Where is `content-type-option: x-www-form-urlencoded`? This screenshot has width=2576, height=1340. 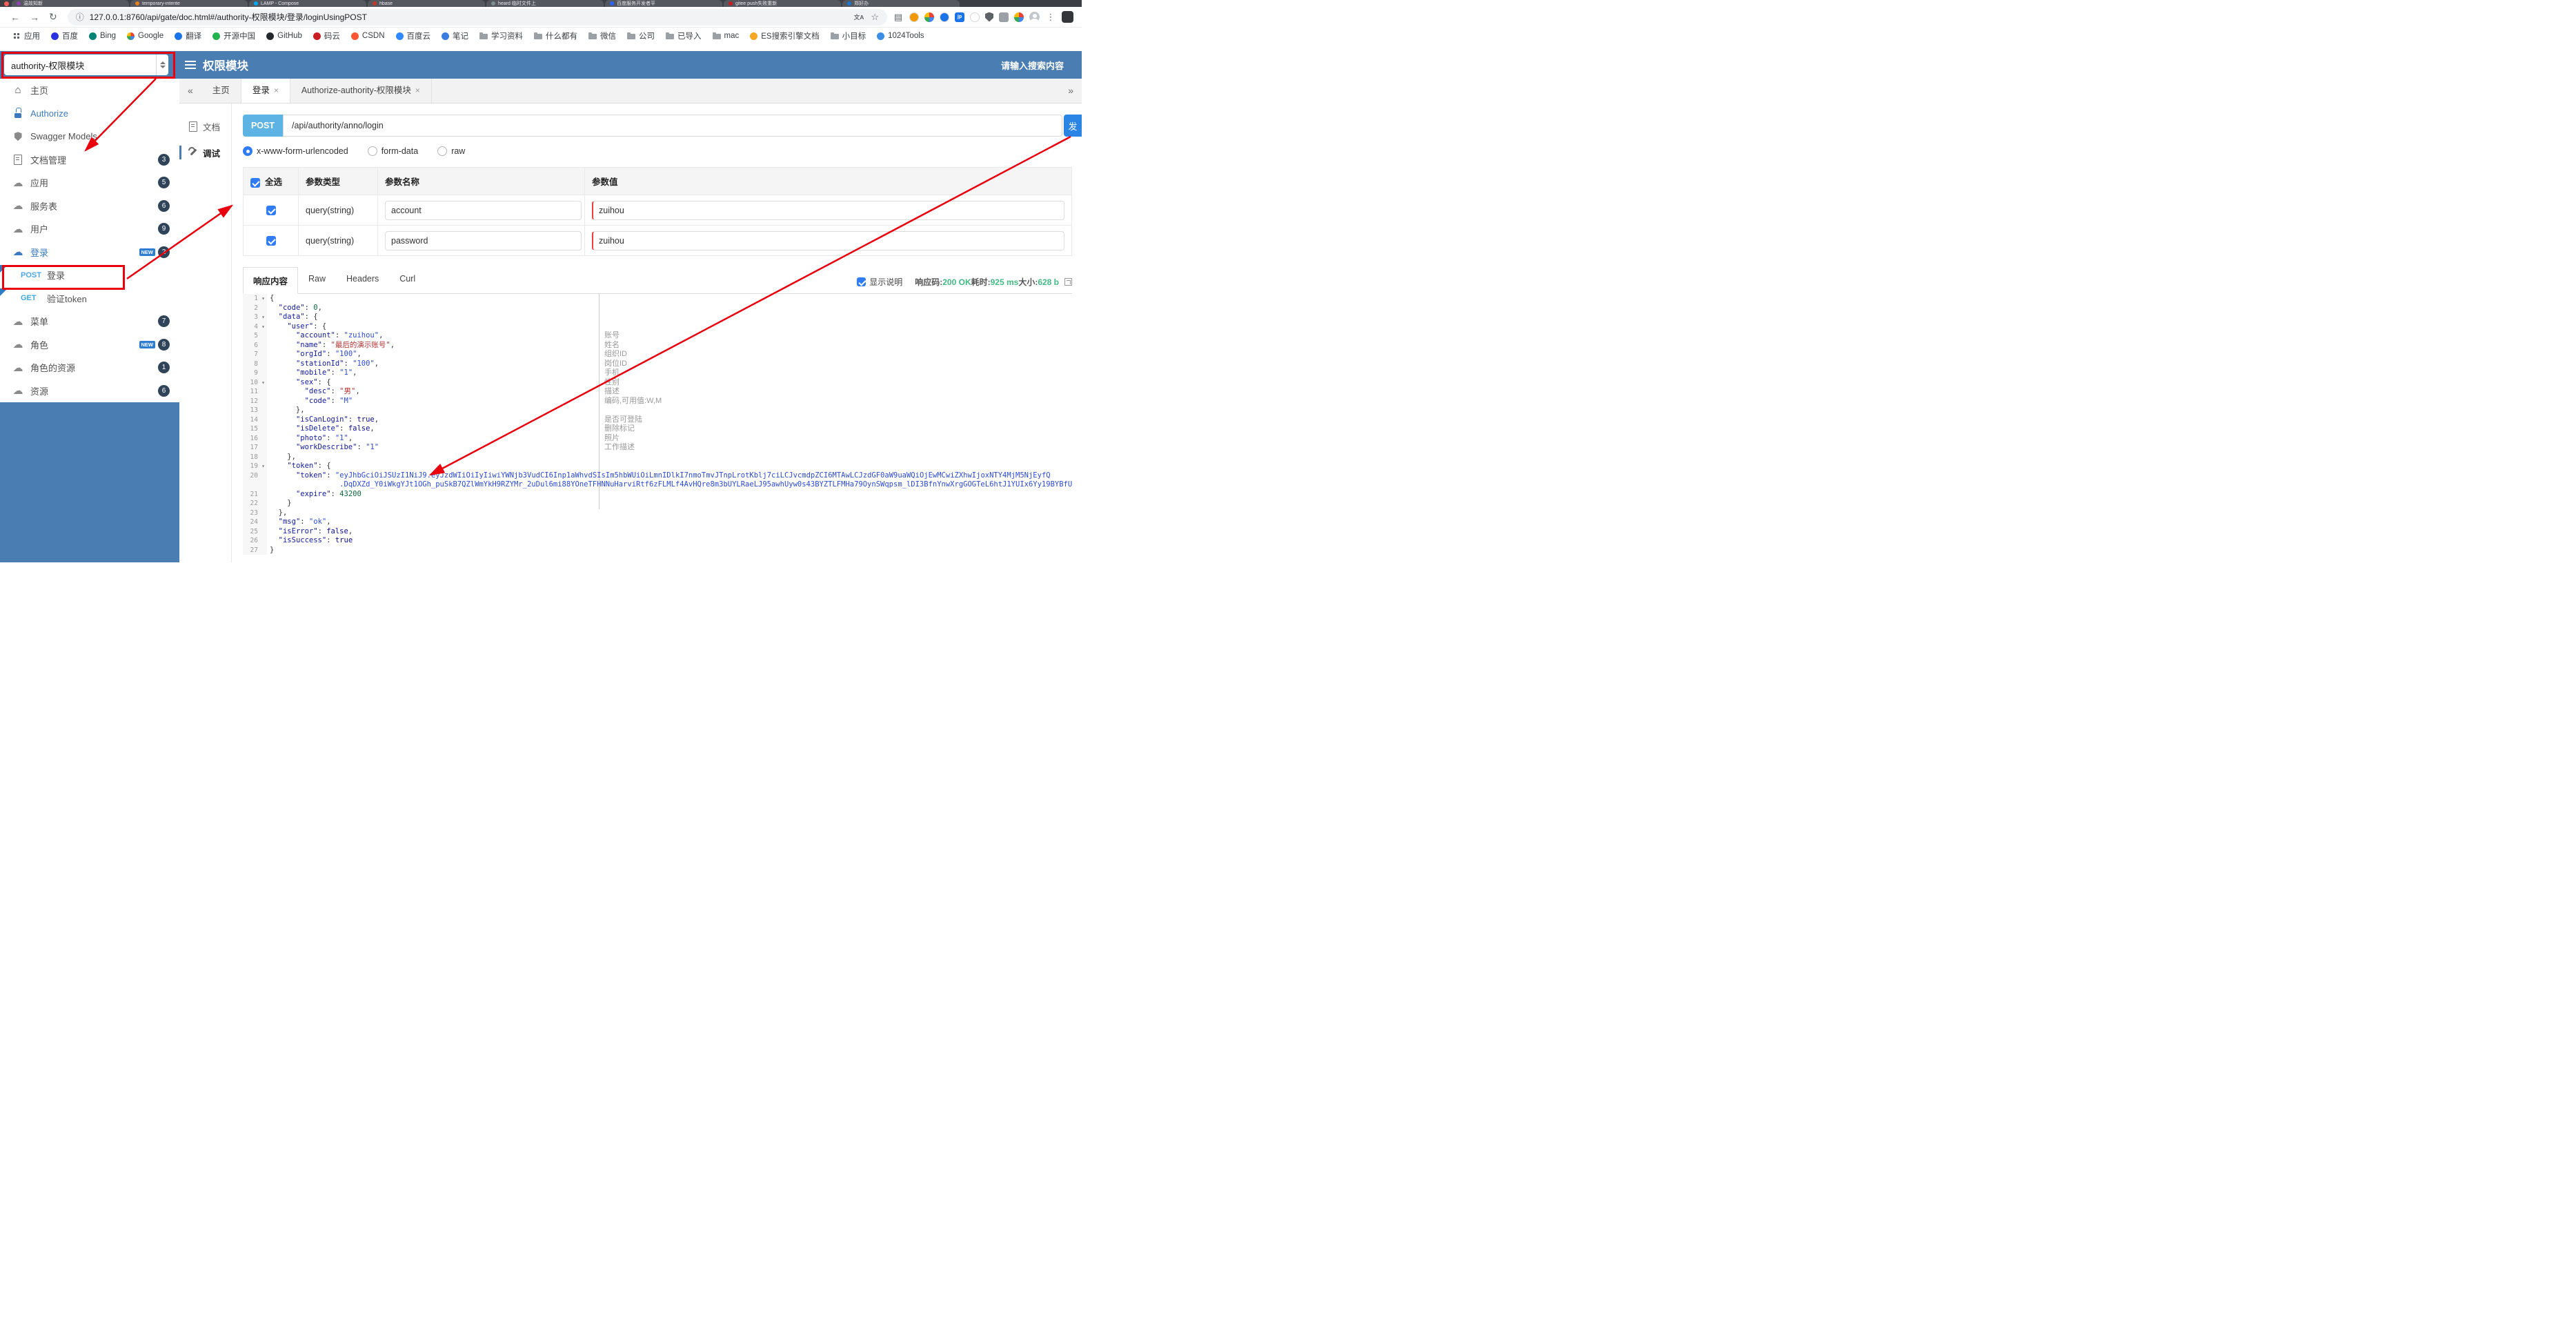 content-type-option: x-www-form-urlencoded is located at coordinates (295, 151).